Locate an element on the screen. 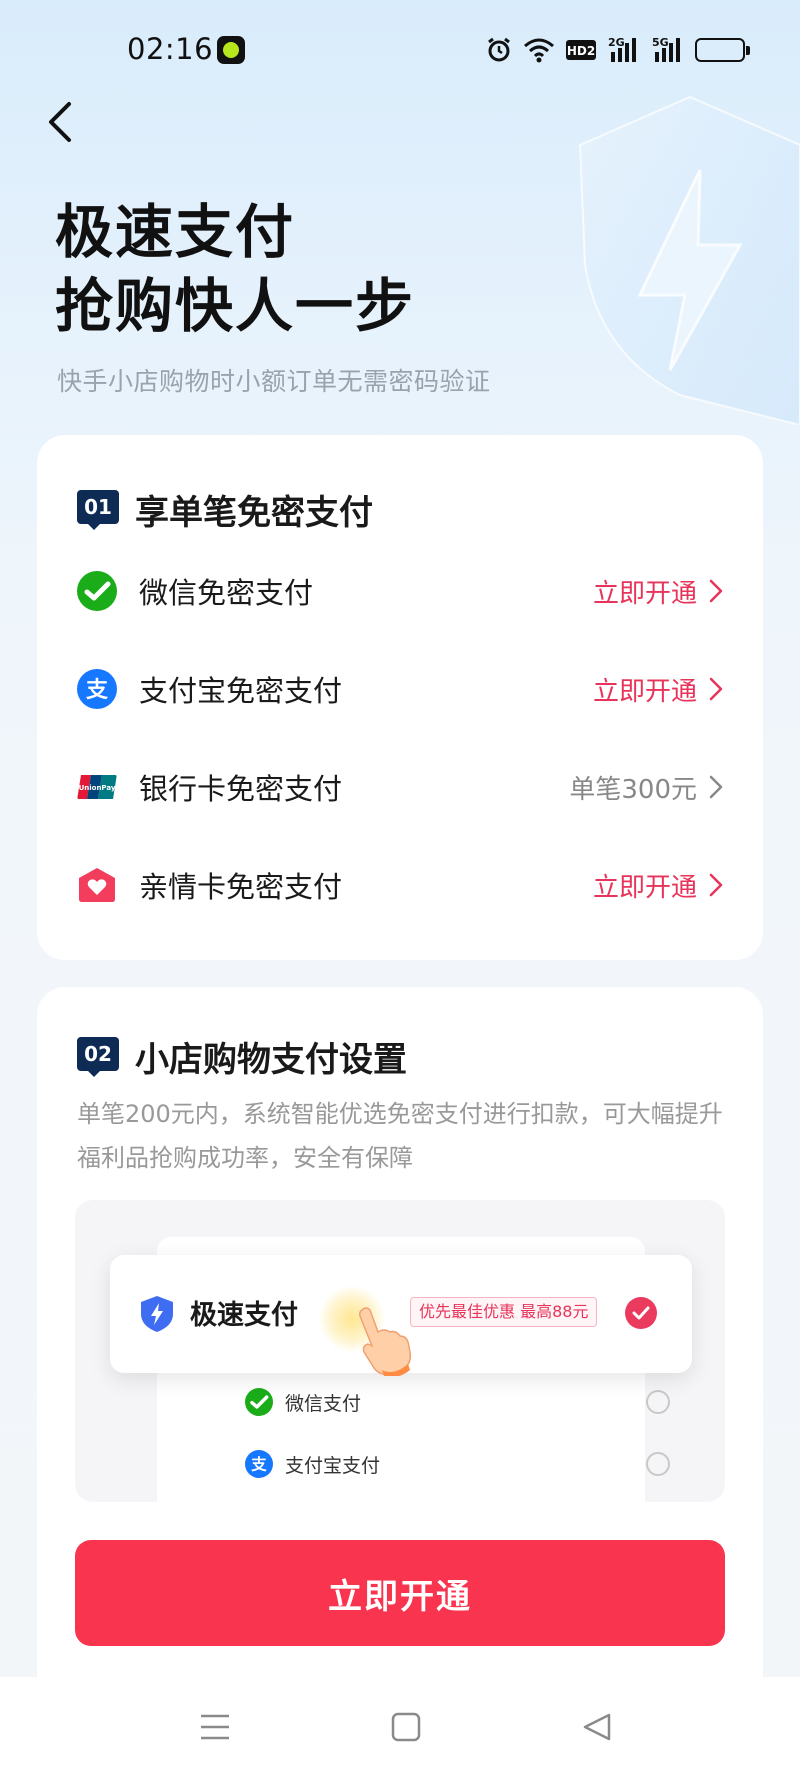 Image resolution: width=800 pixels, height=1778 pixels. pay-label: 银行卡免密支付 is located at coordinates (241, 789).